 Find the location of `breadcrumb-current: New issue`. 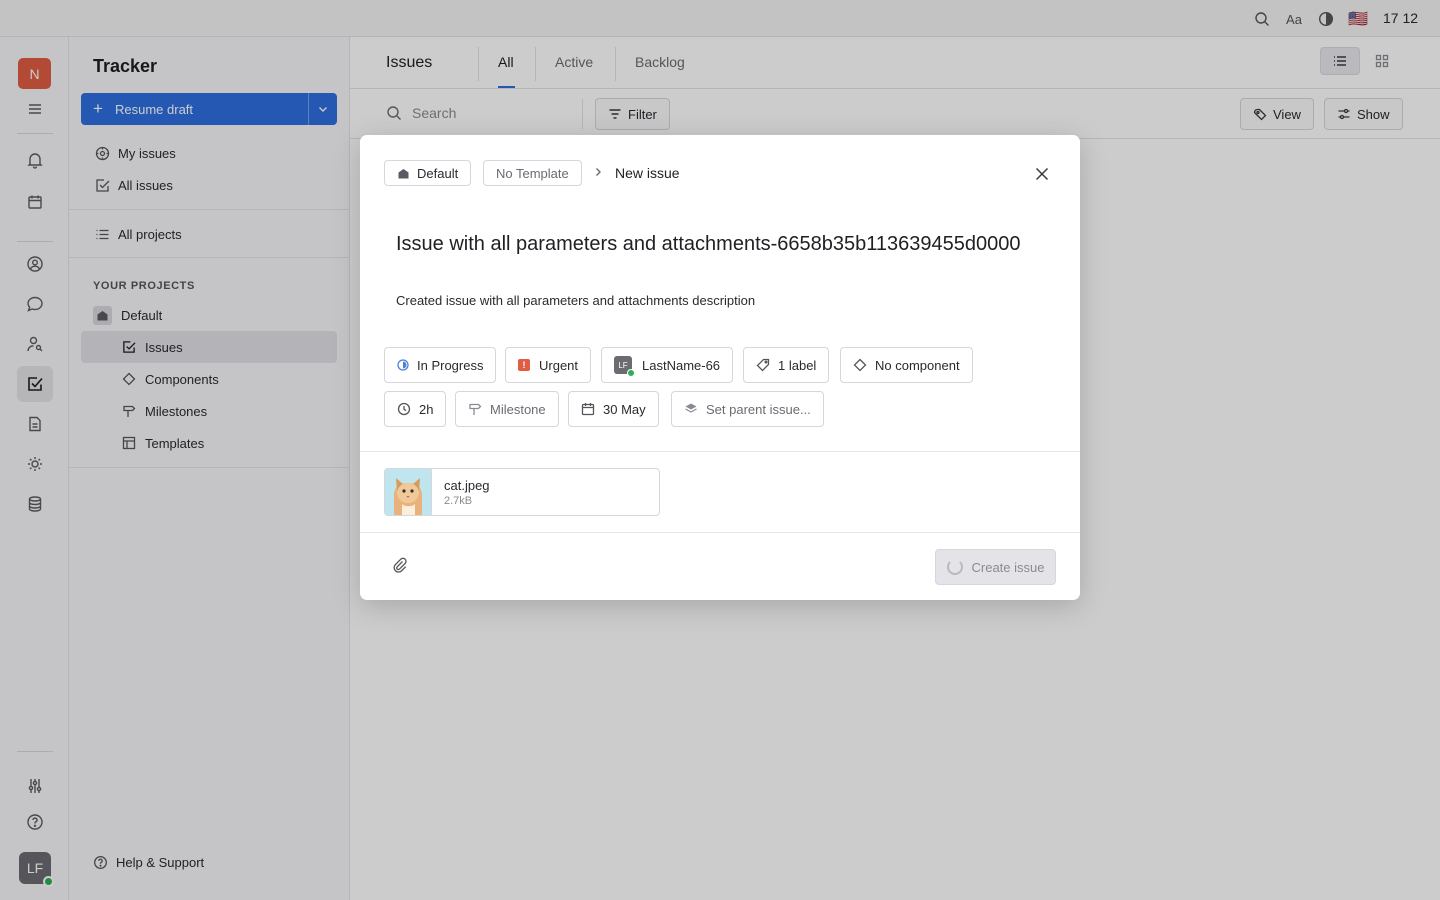

breadcrumb-current: New issue is located at coordinates (647, 173).